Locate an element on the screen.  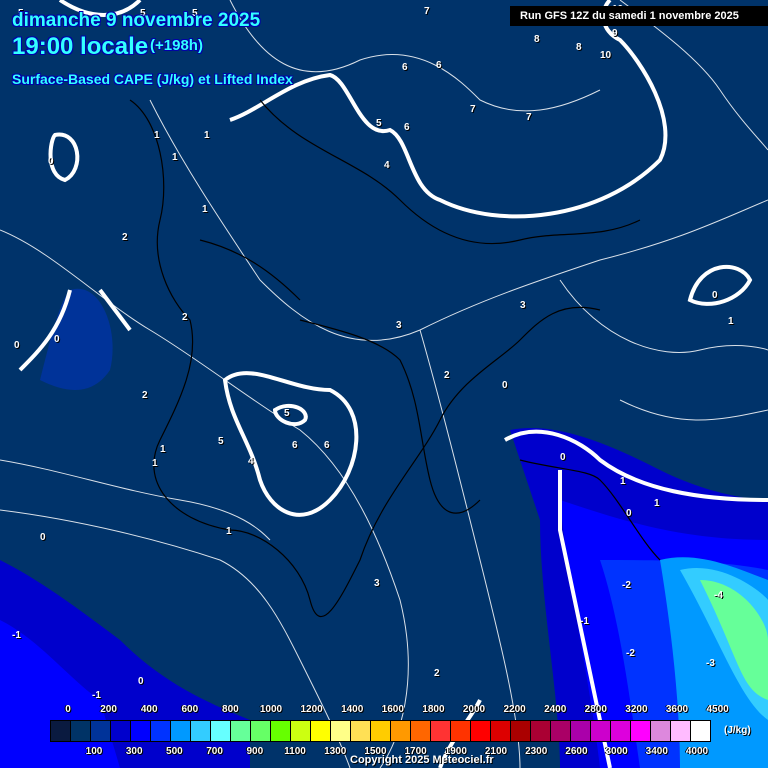
forecast-lead-time: (+198h) is located at coordinates (176, 45).